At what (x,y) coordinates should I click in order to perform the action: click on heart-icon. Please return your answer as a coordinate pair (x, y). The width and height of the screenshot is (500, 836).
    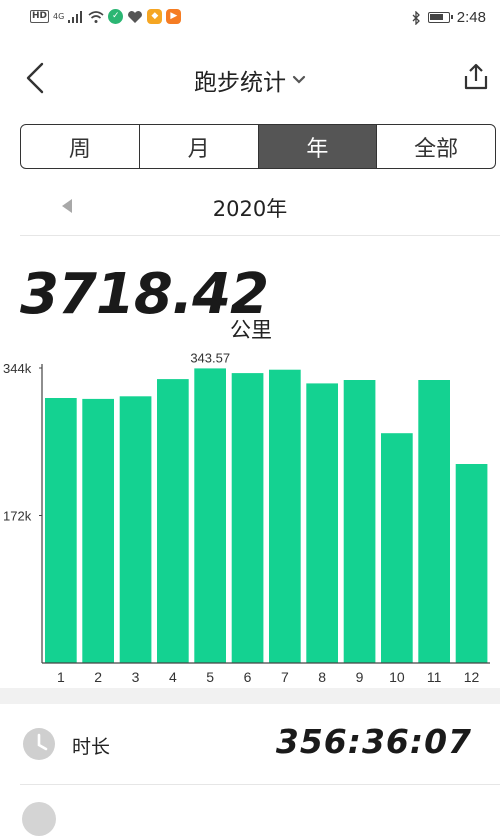
    Looking at the image, I should click on (135, 16).